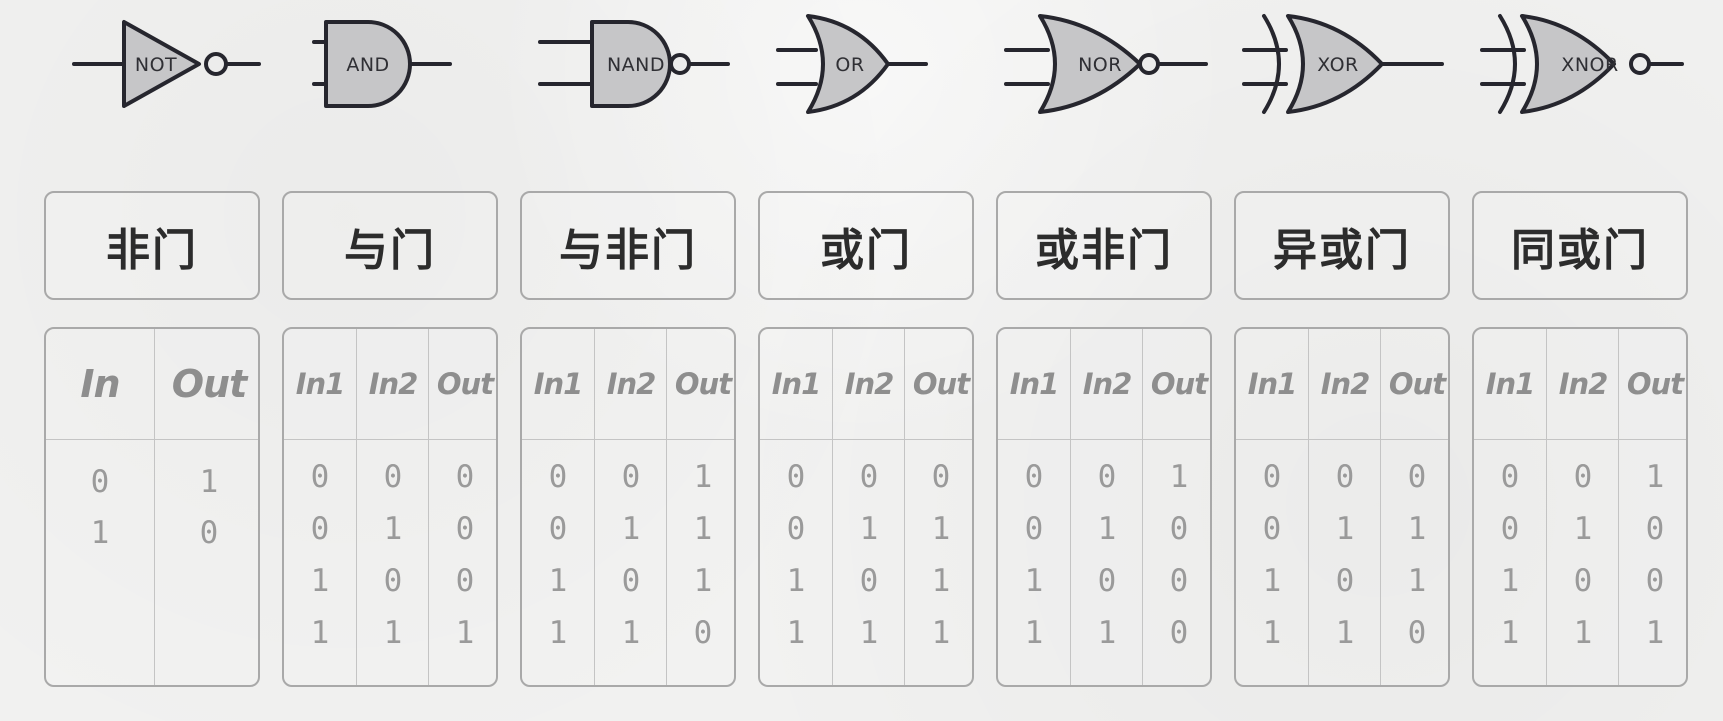  What do you see at coordinates (938, 507) in the screenshot?
I see `truth-table-column-out: Out 0 1 1 1` at bounding box center [938, 507].